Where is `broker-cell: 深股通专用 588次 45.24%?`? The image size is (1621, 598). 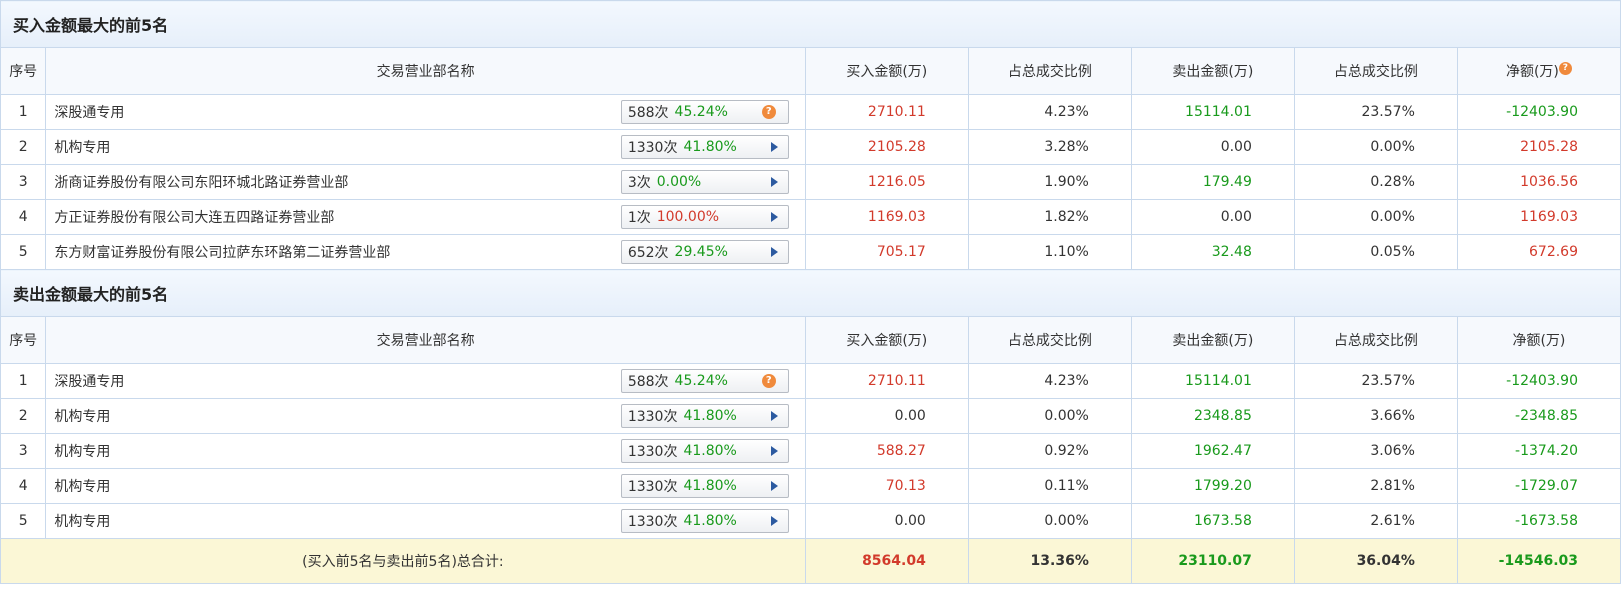
broker-cell: 深股通专用 588次 45.24%? is located at coordinates (425, 381).